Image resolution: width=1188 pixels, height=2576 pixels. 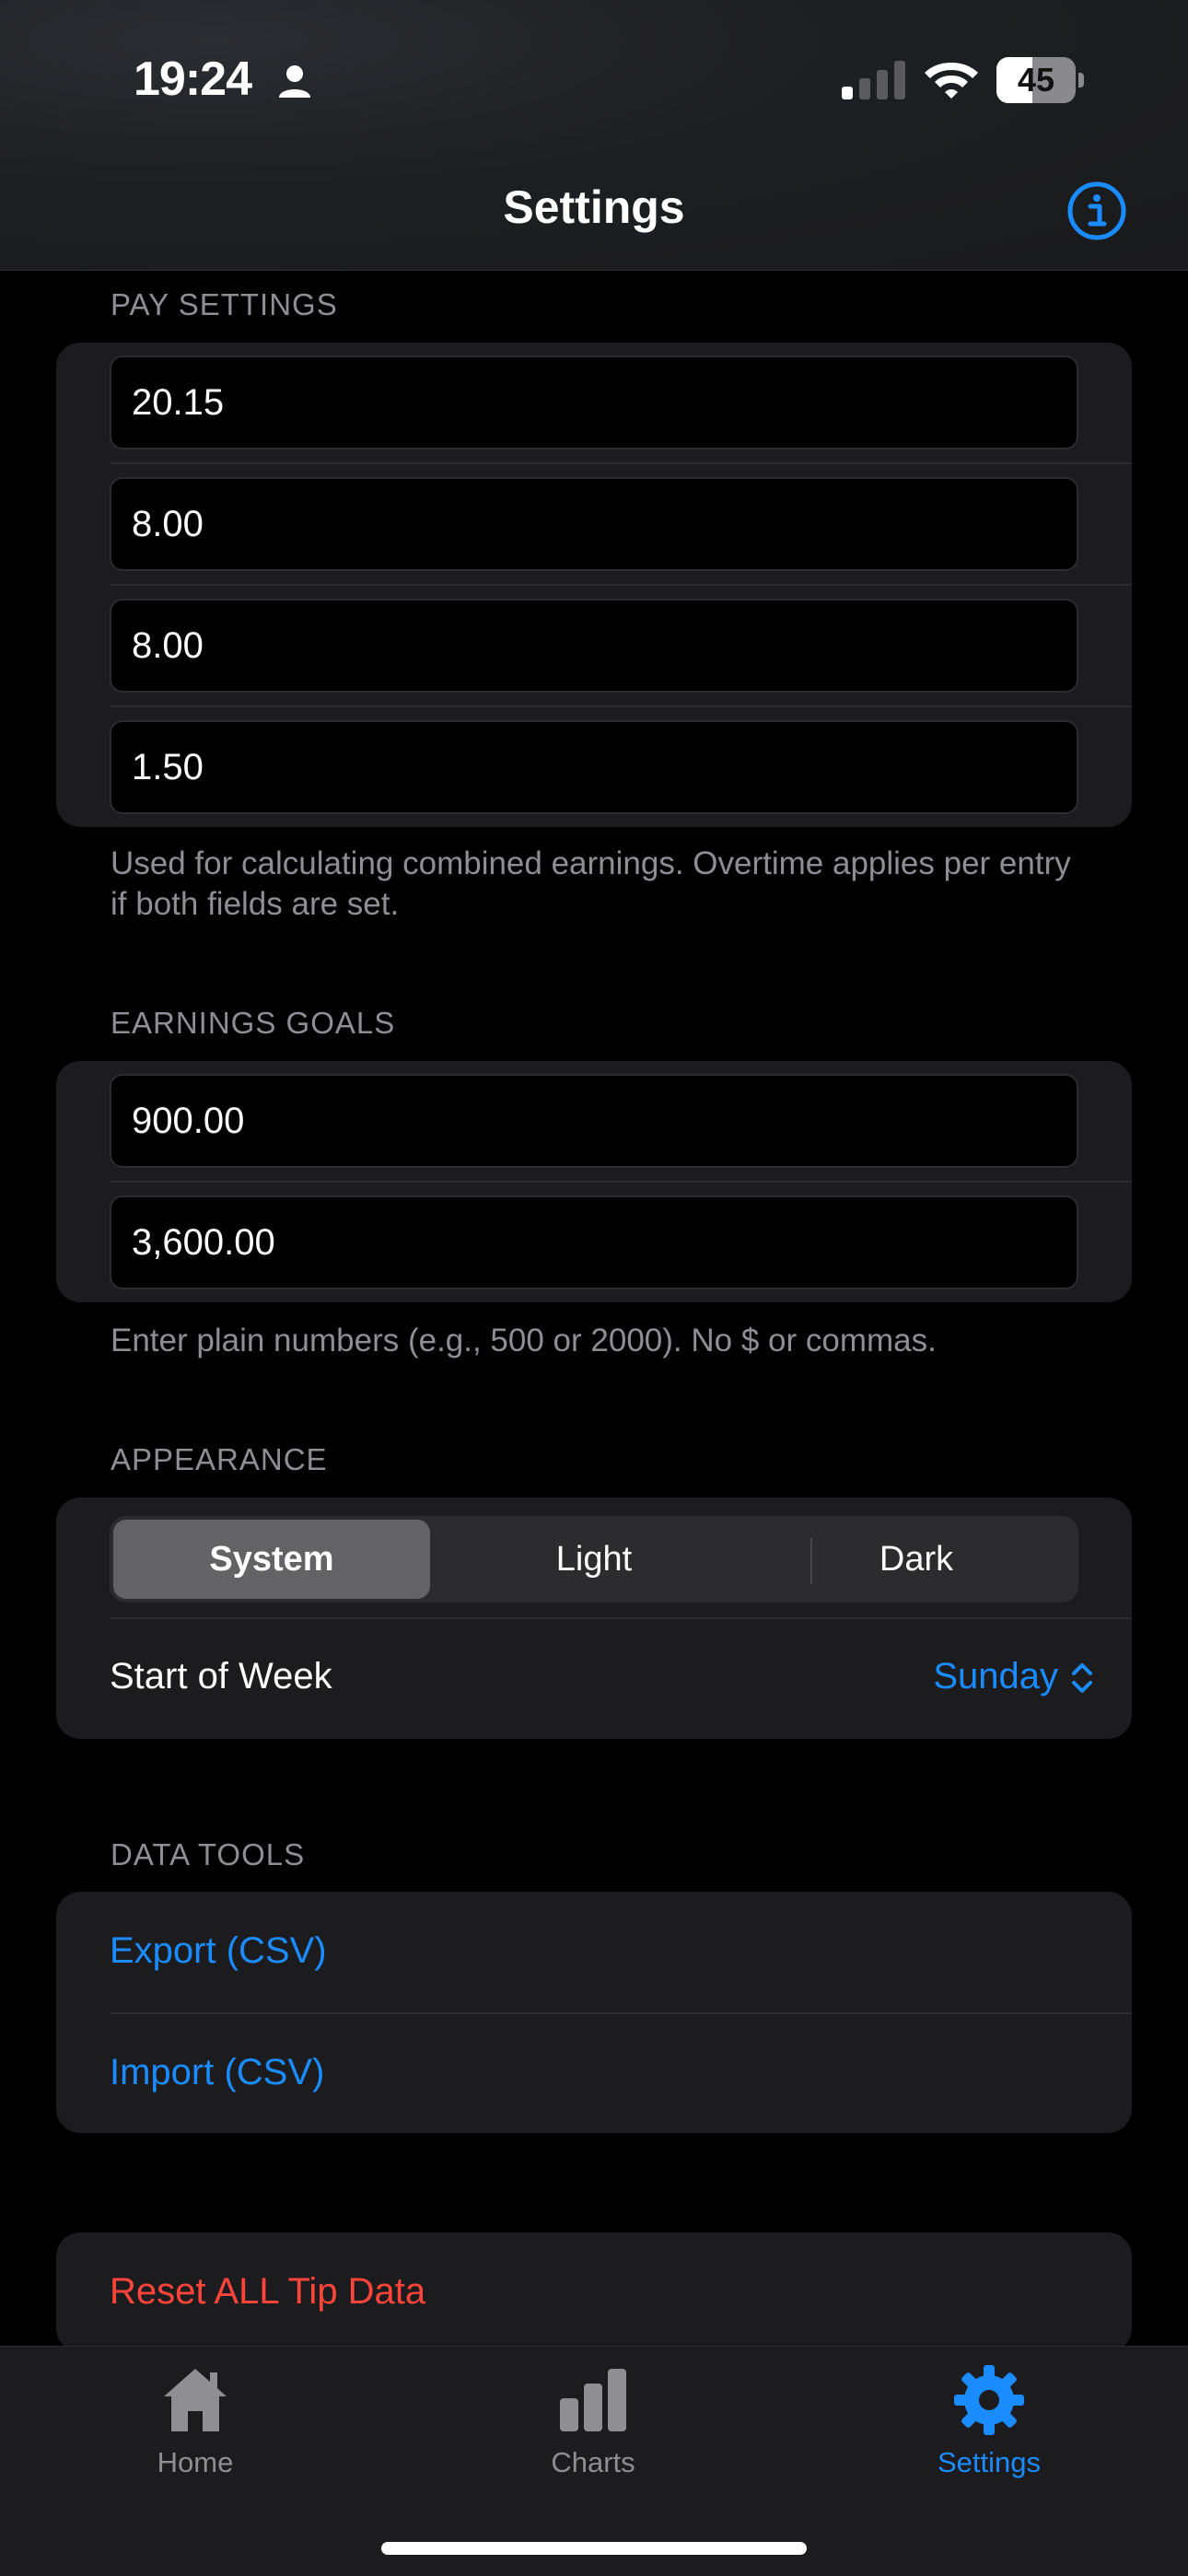 I want to click on regular-hours-input, so click(x=594, y=524).